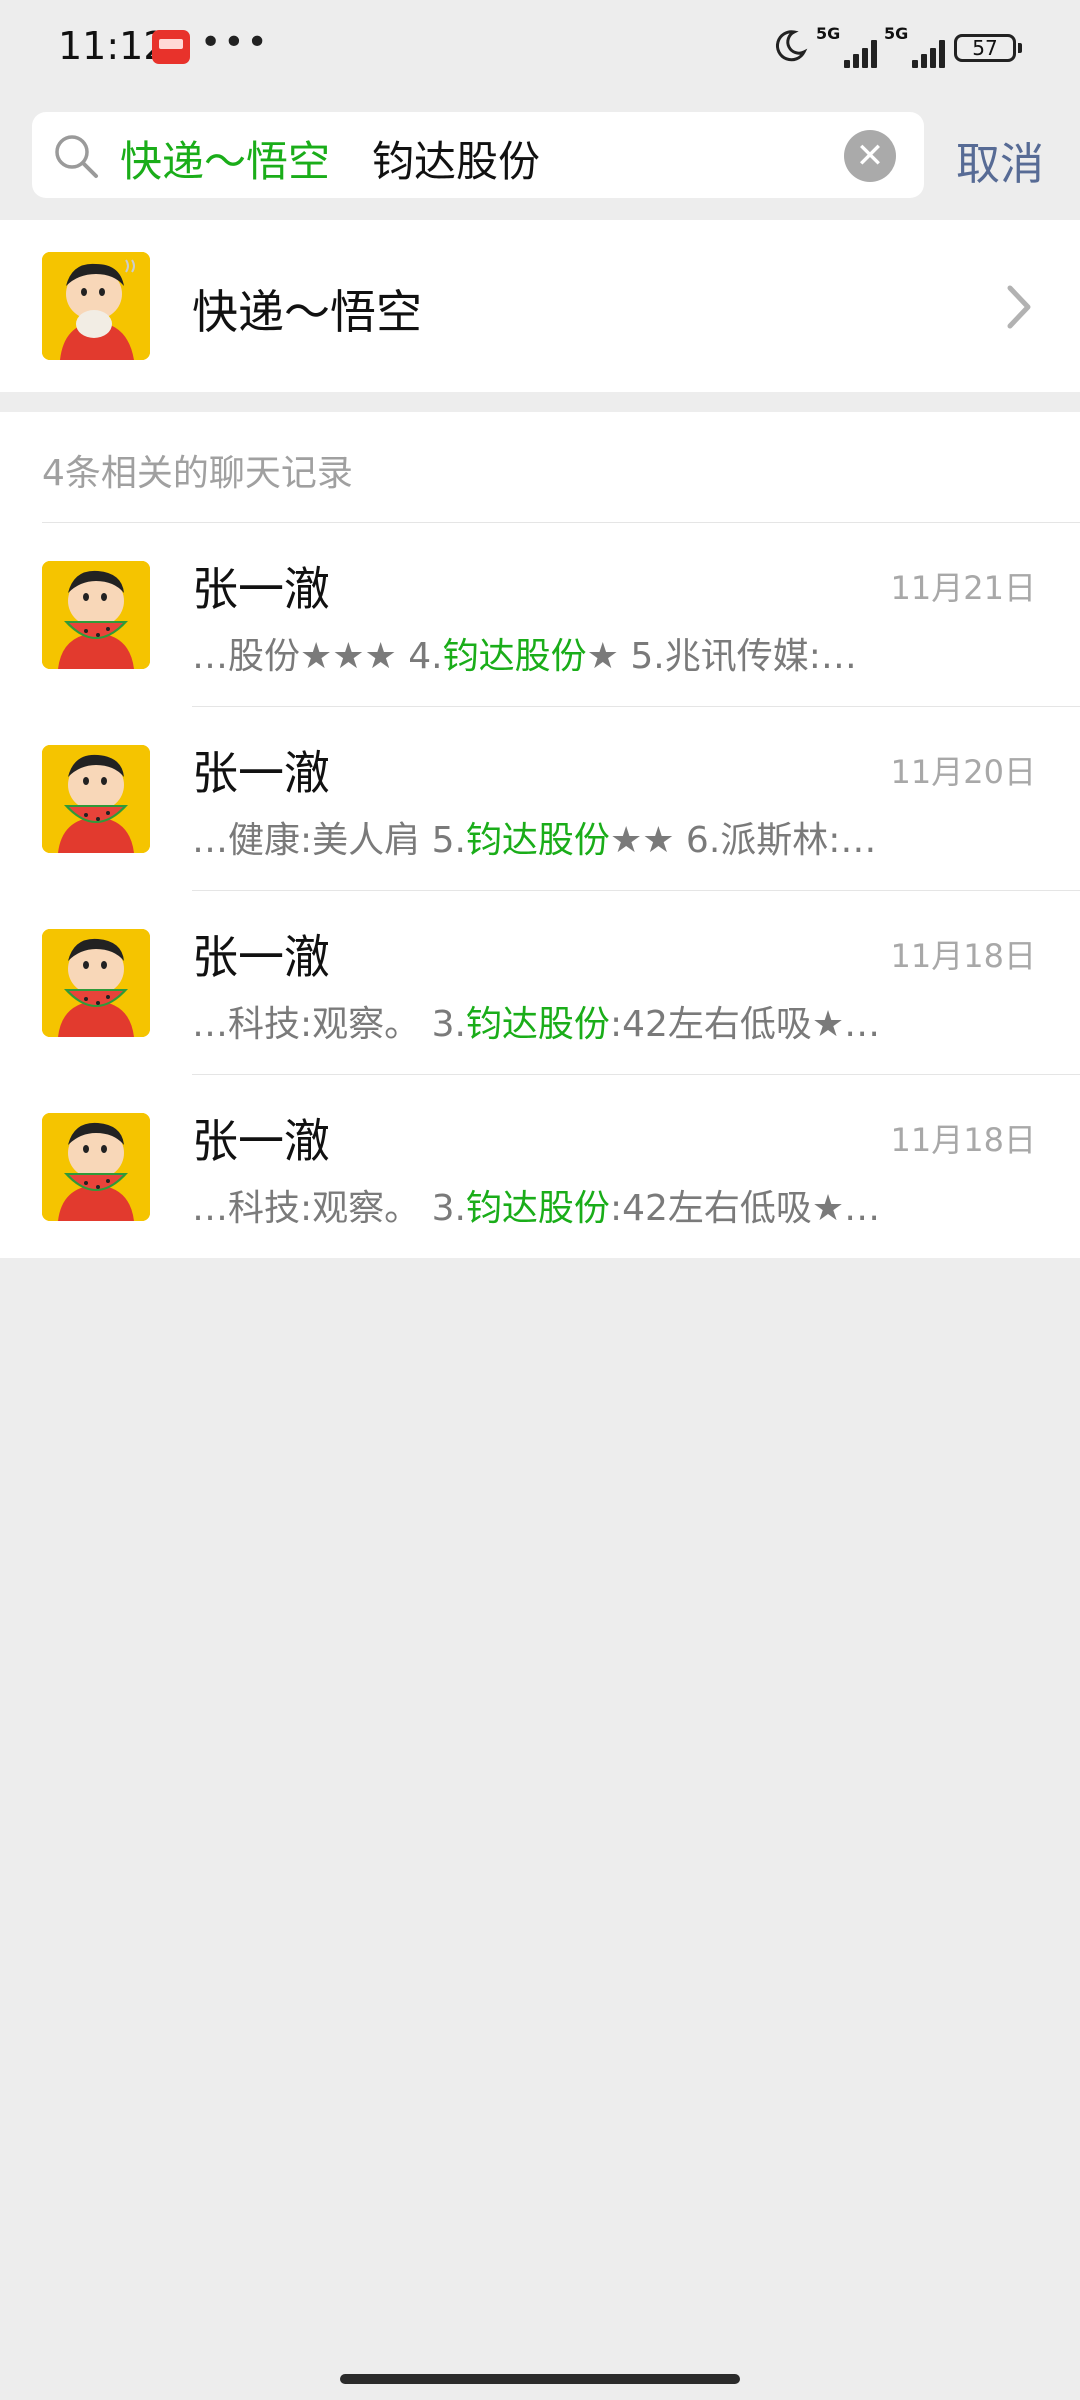  What do you see at coordinates (307, 312) in the screenshot?
I see `contact-name: 快递～悟空` at bounding box center [307, 312].